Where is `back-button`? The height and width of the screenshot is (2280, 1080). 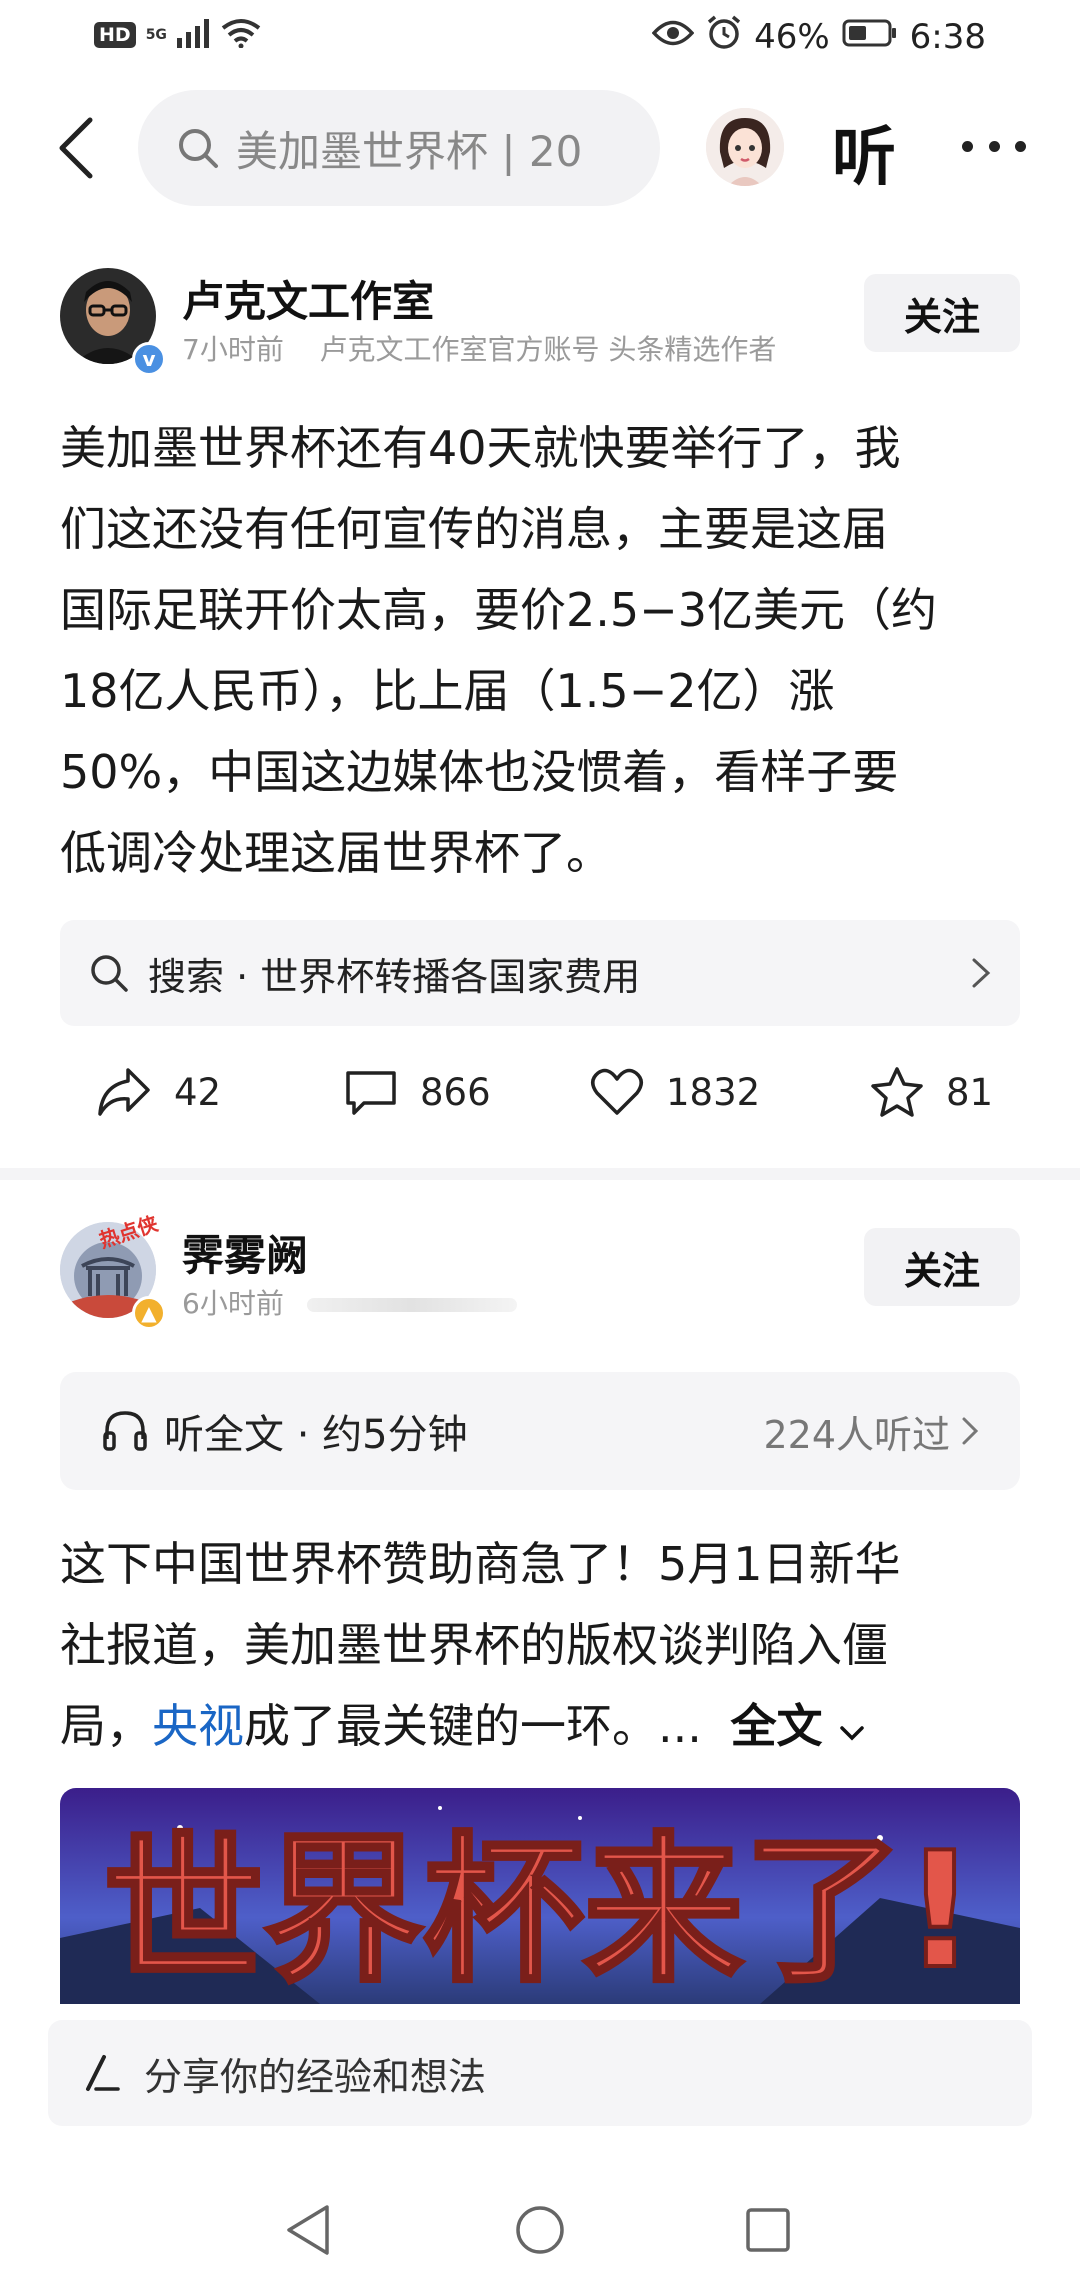 back-button is located at coordinates (76, 148).